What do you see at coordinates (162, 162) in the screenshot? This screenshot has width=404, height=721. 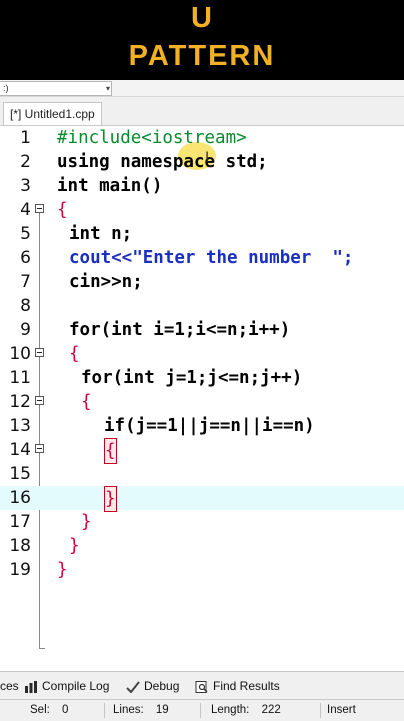 I see `code-text: using namespace std;` at bounding box center [162, 162].